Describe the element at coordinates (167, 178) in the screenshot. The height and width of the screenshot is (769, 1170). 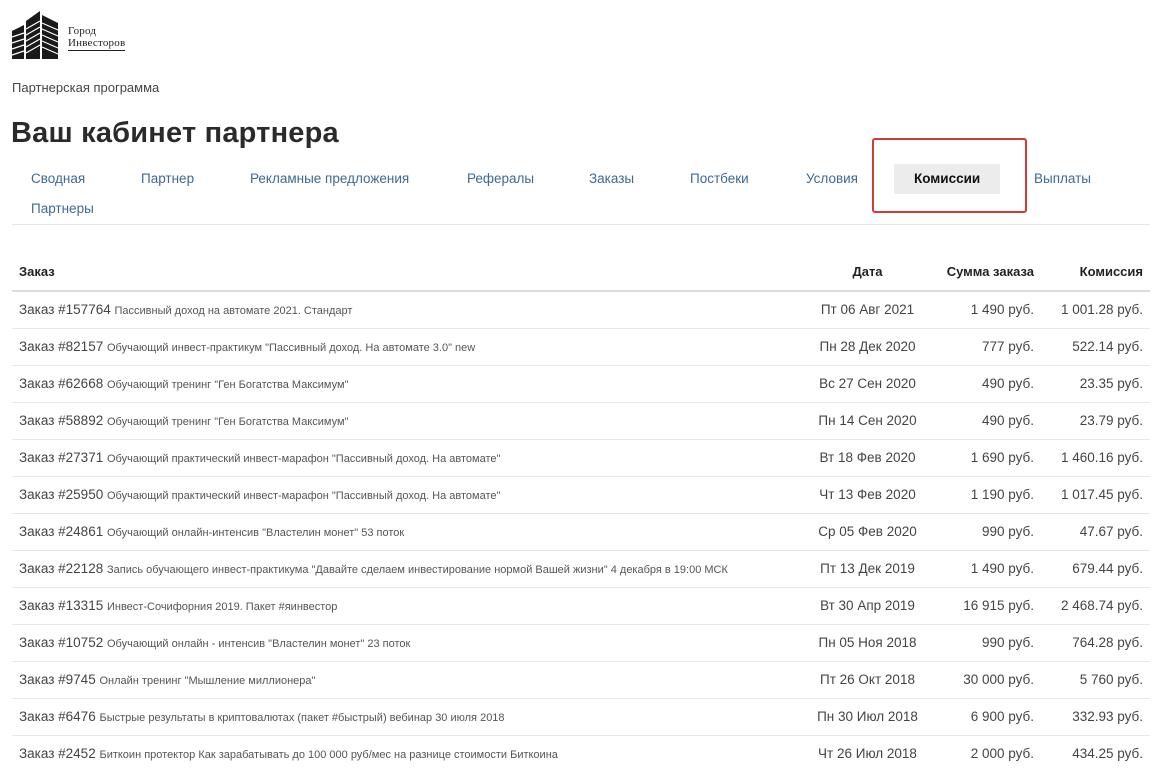
I see `tab-partner: Партнер` at that location.